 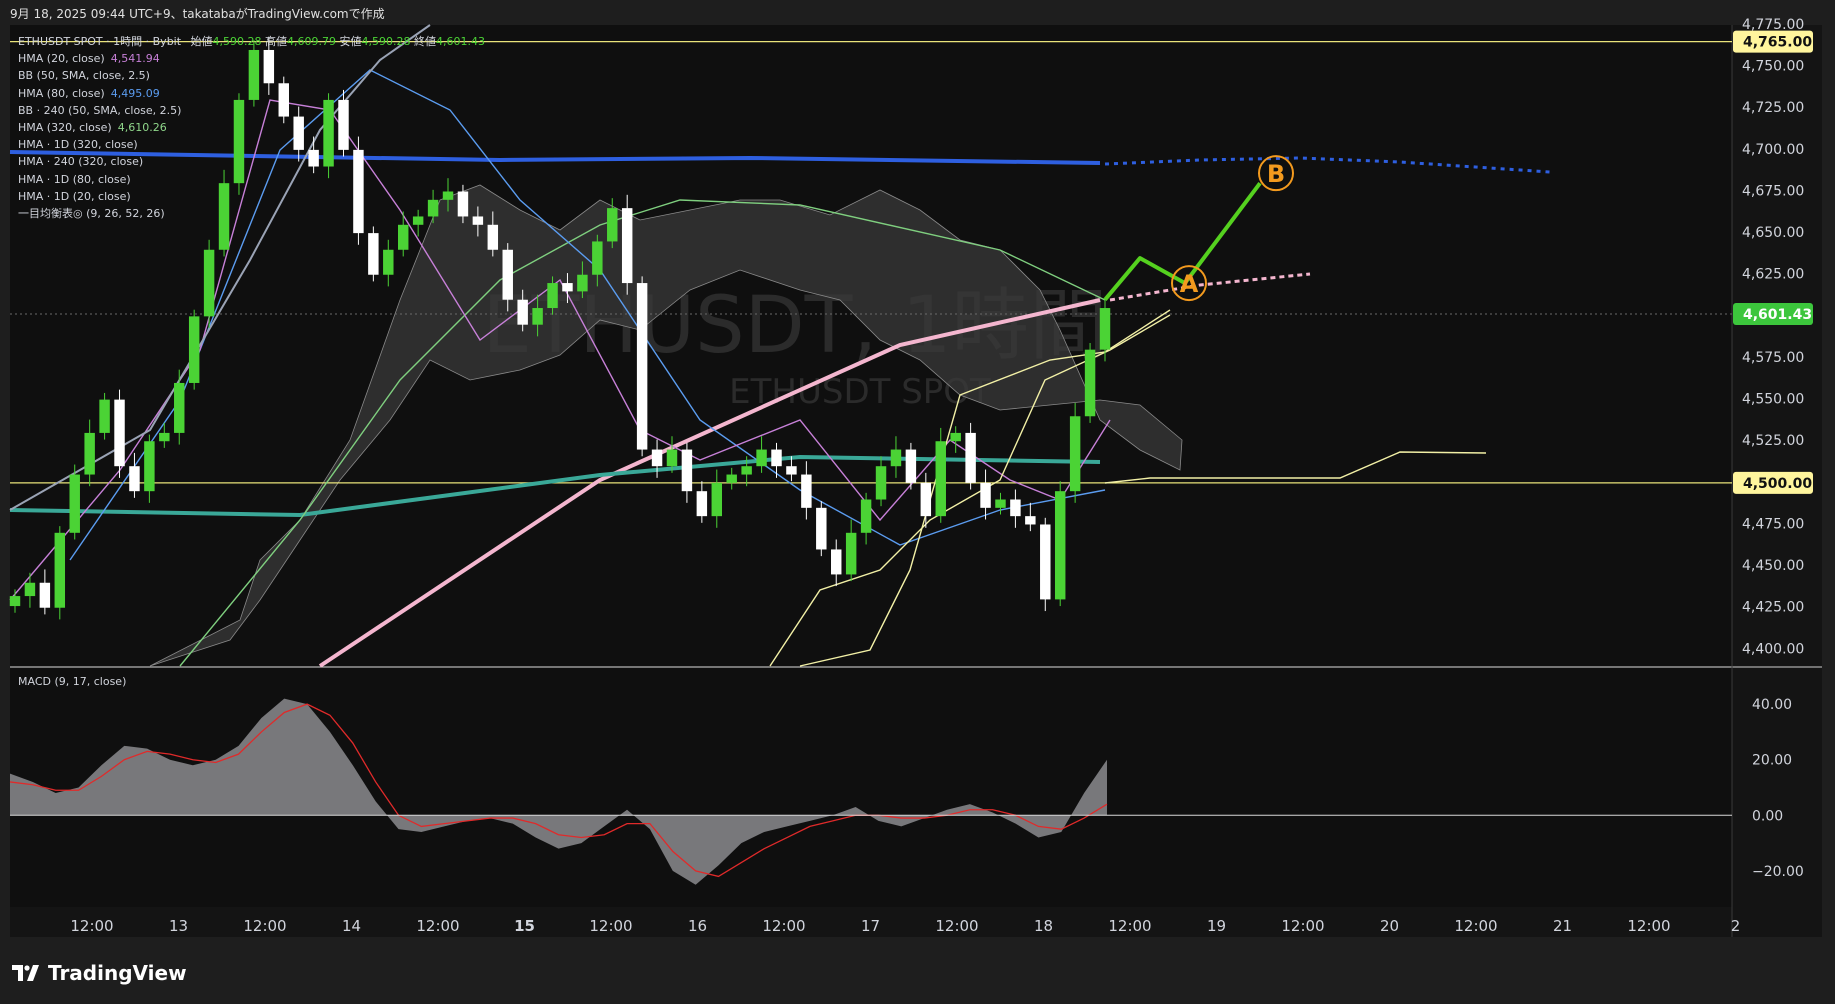 What do you see at coordinates (524, 926) in the screenshot?
I see `time-tick-label: 15` at bounding box center [524, 926].